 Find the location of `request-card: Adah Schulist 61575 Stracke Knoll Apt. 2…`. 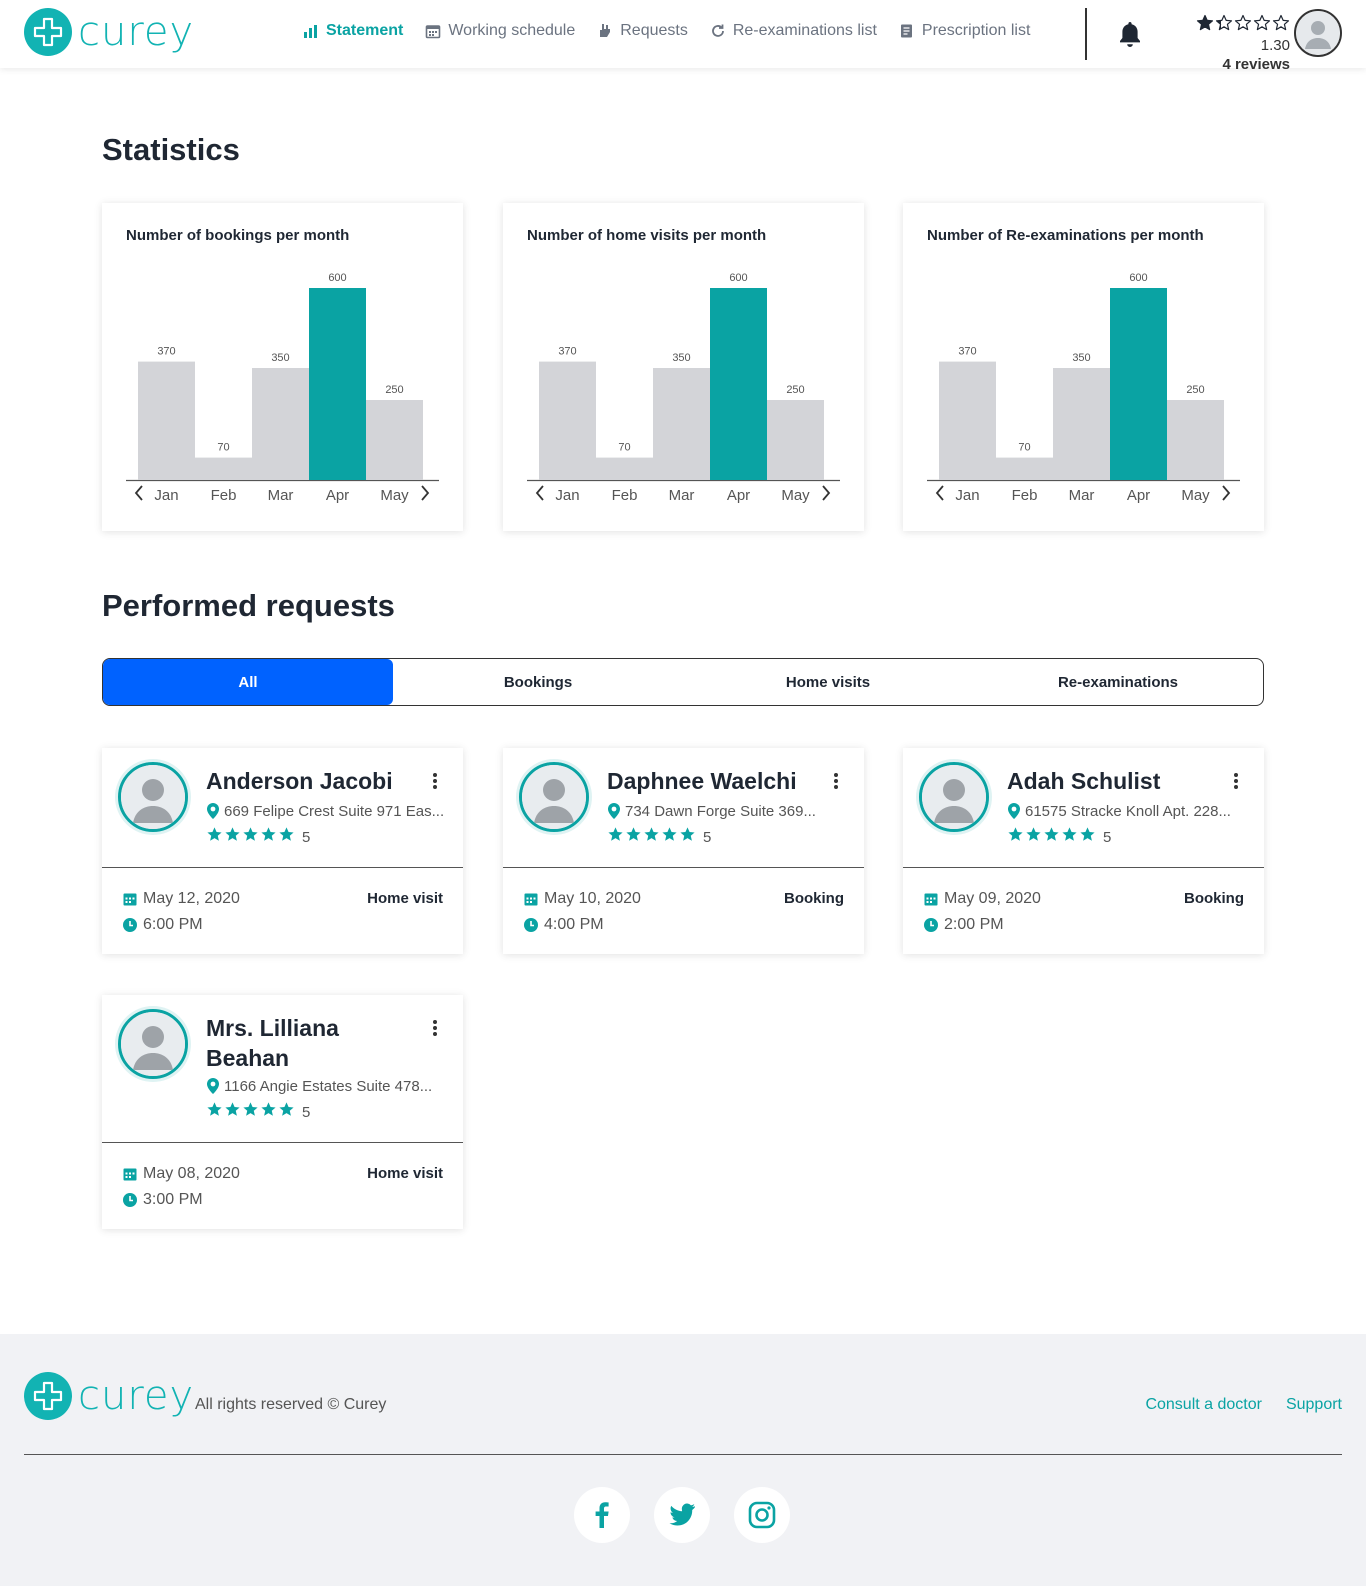

request-card: Adah Schulist 61575 Stracke Knoll Apt. 2… is located at coordinates (1083, 851).